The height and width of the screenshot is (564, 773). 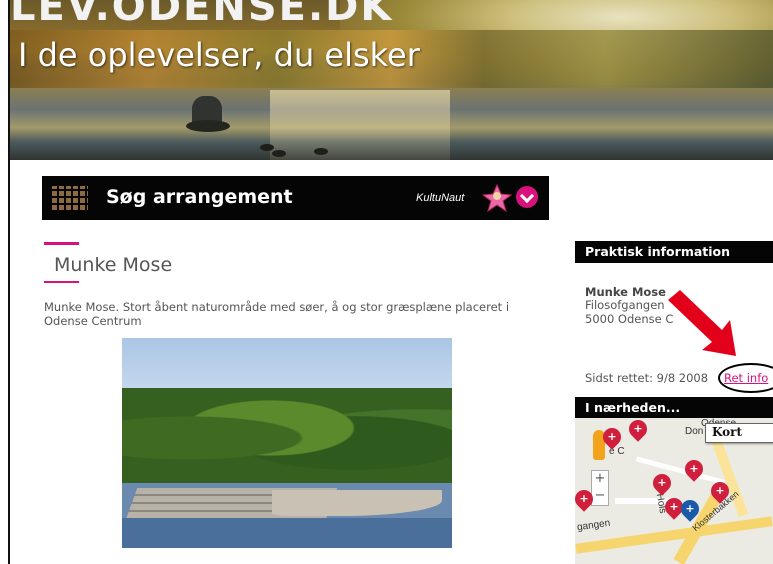 I want to click on last-updated-text: Sidst rettet: 9/8 2008, so click(x=647, y=378).